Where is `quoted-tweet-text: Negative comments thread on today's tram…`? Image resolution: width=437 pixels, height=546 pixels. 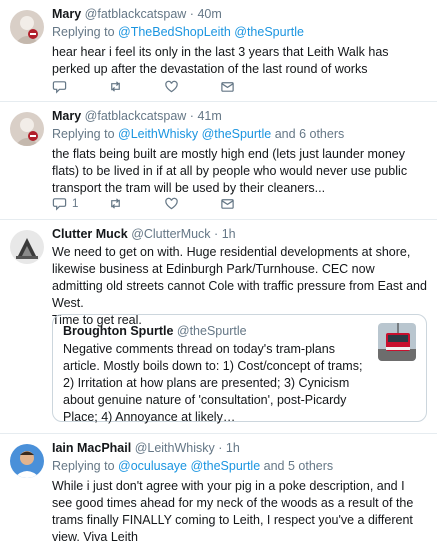 quoted-tweet-text: Negative comments thread on today's tram… is located at coordinates (213, 383).